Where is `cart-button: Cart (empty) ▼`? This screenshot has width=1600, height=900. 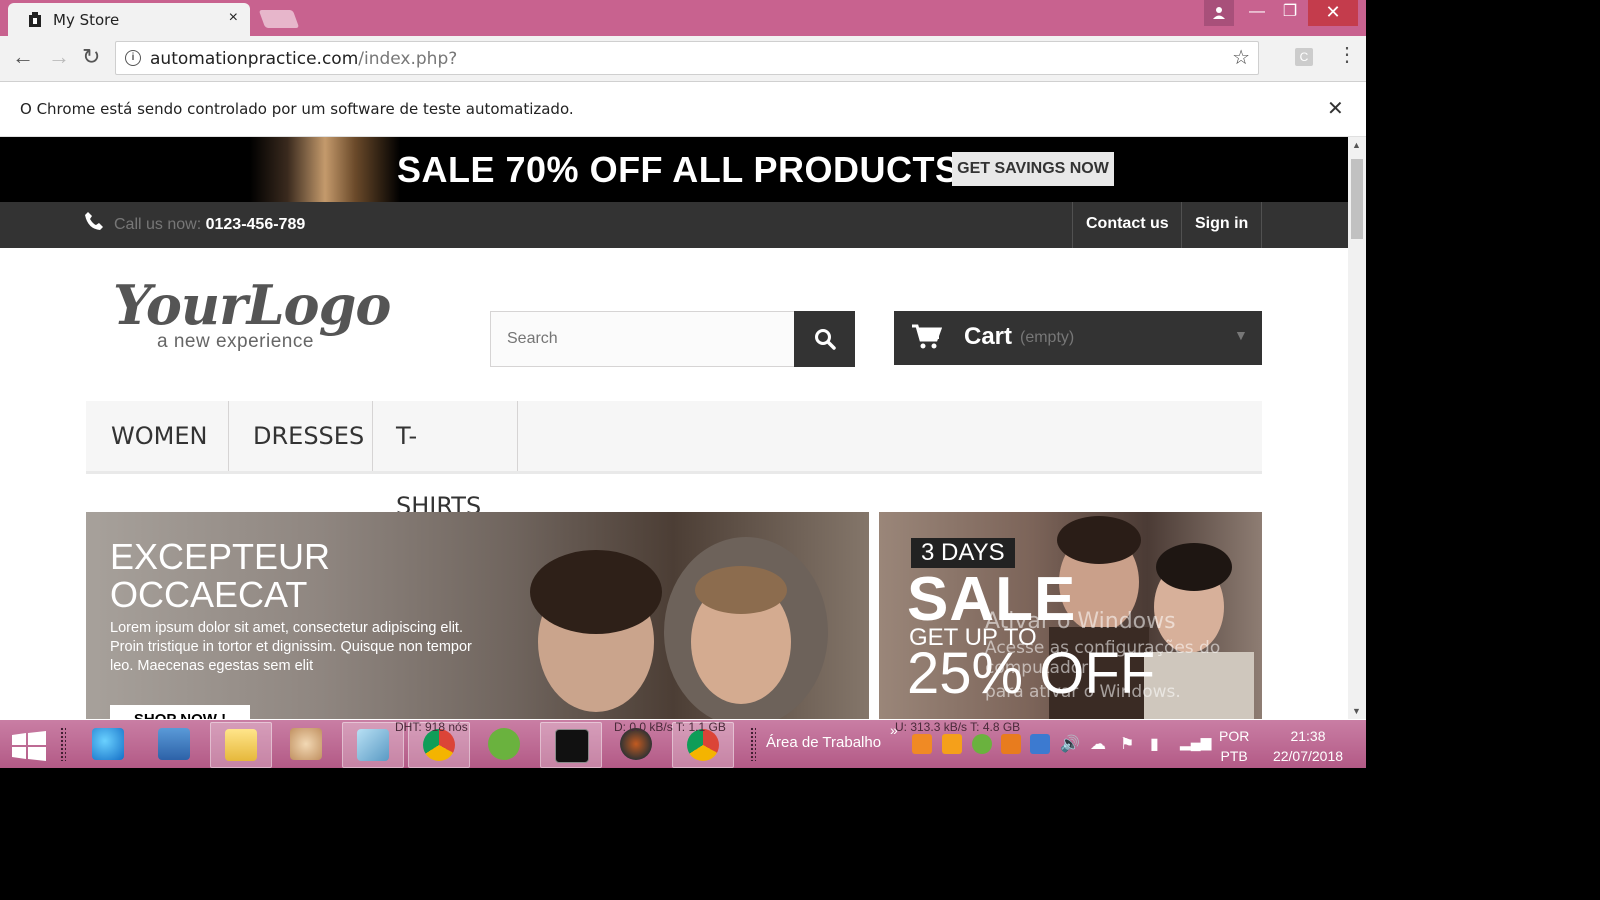
cart-button: Cart (empty) ▼ is located at coordinates (1078, 338).